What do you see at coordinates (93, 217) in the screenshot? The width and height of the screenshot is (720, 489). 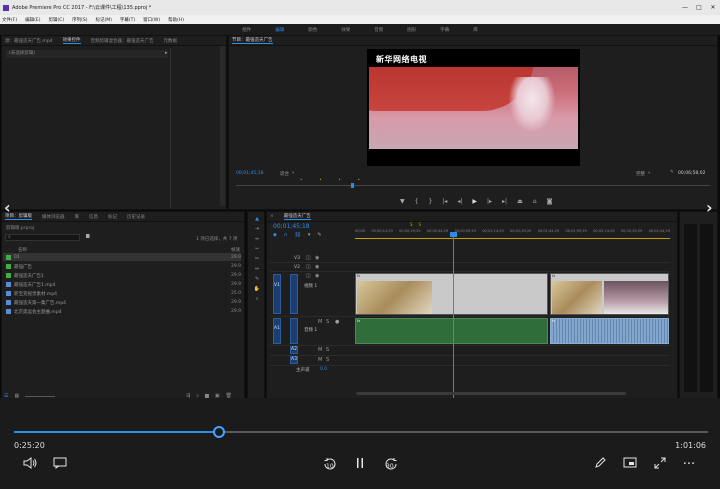 I see `tab-info: 信息` at bounding box center [93, 217].